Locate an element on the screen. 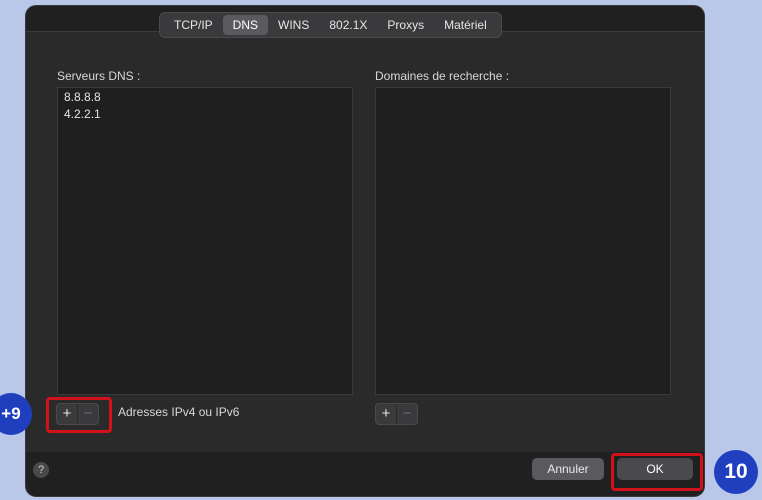  dns-address-hint: Adresses IPv4 ou IPv6 is located at coordinates (179, 412).